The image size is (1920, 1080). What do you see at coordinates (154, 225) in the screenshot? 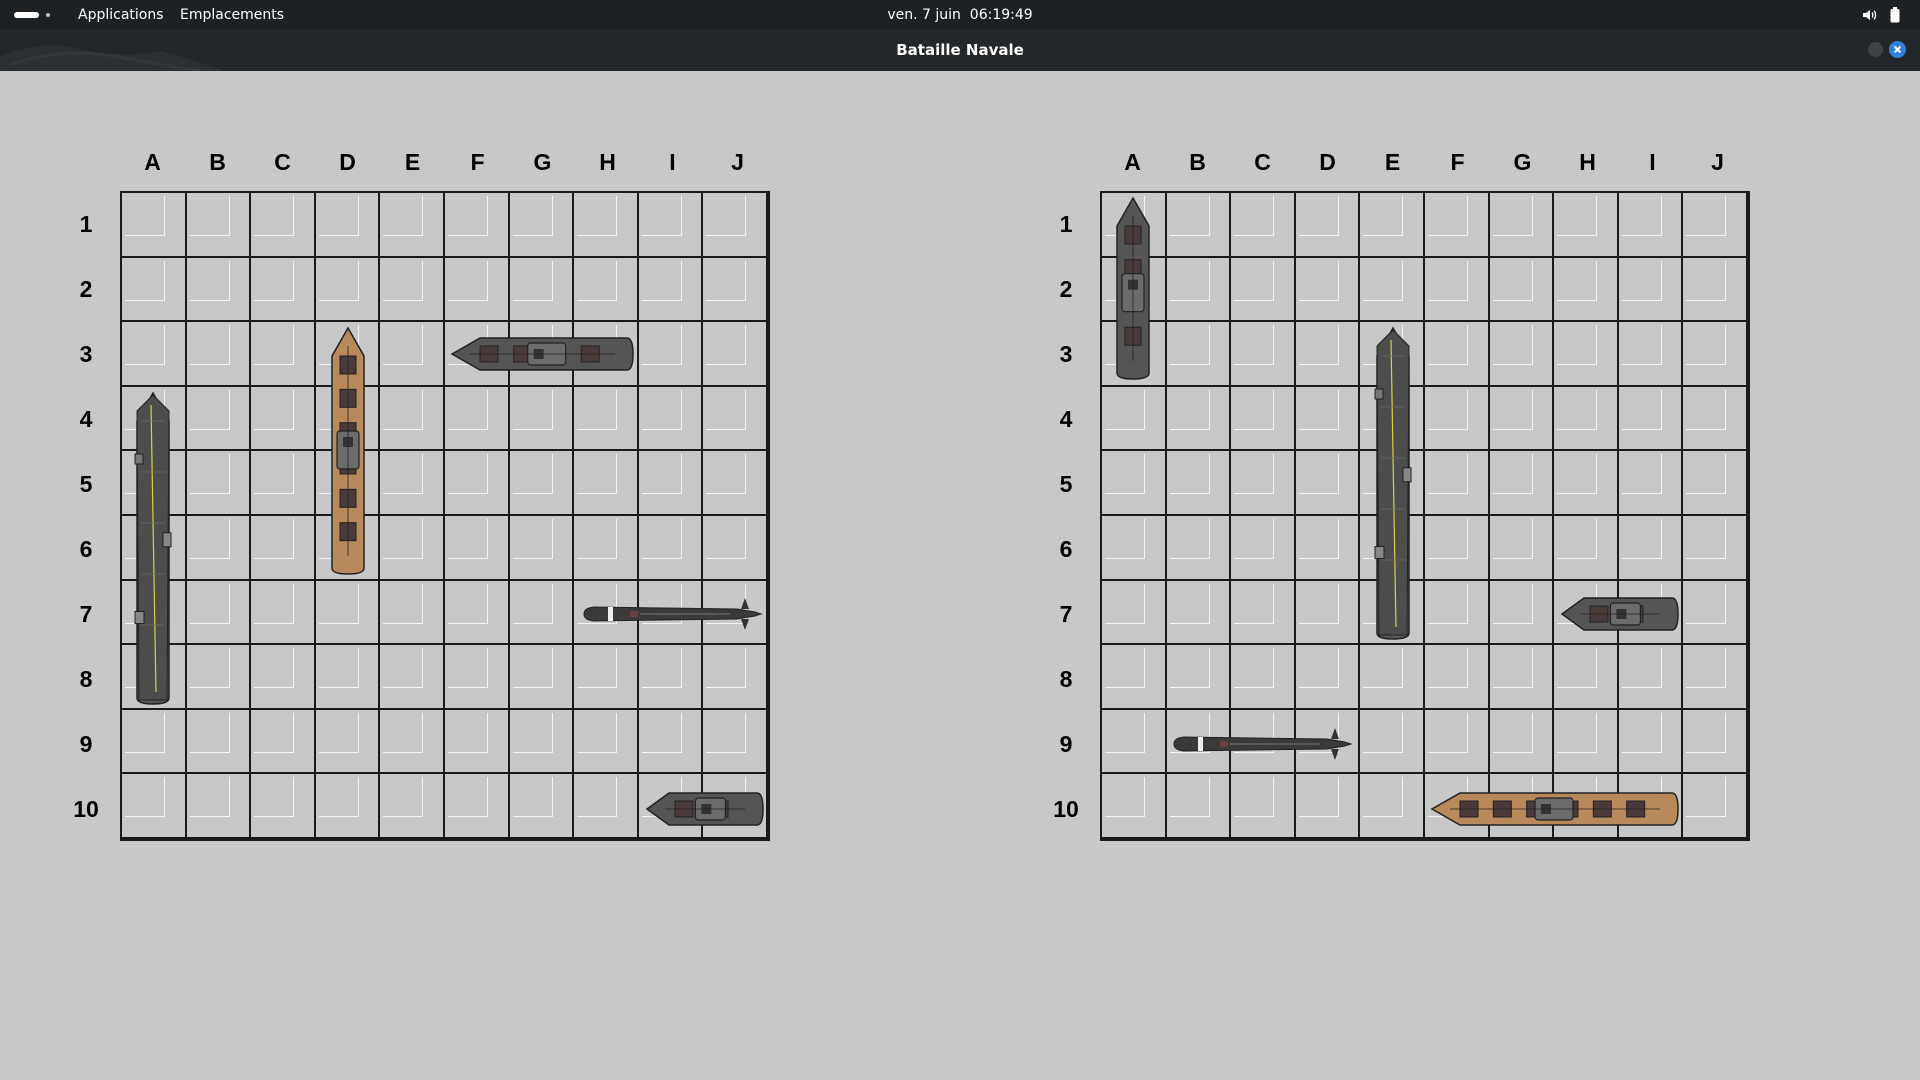
I see `grid-cell-A1` at bounding box center [154, 225].